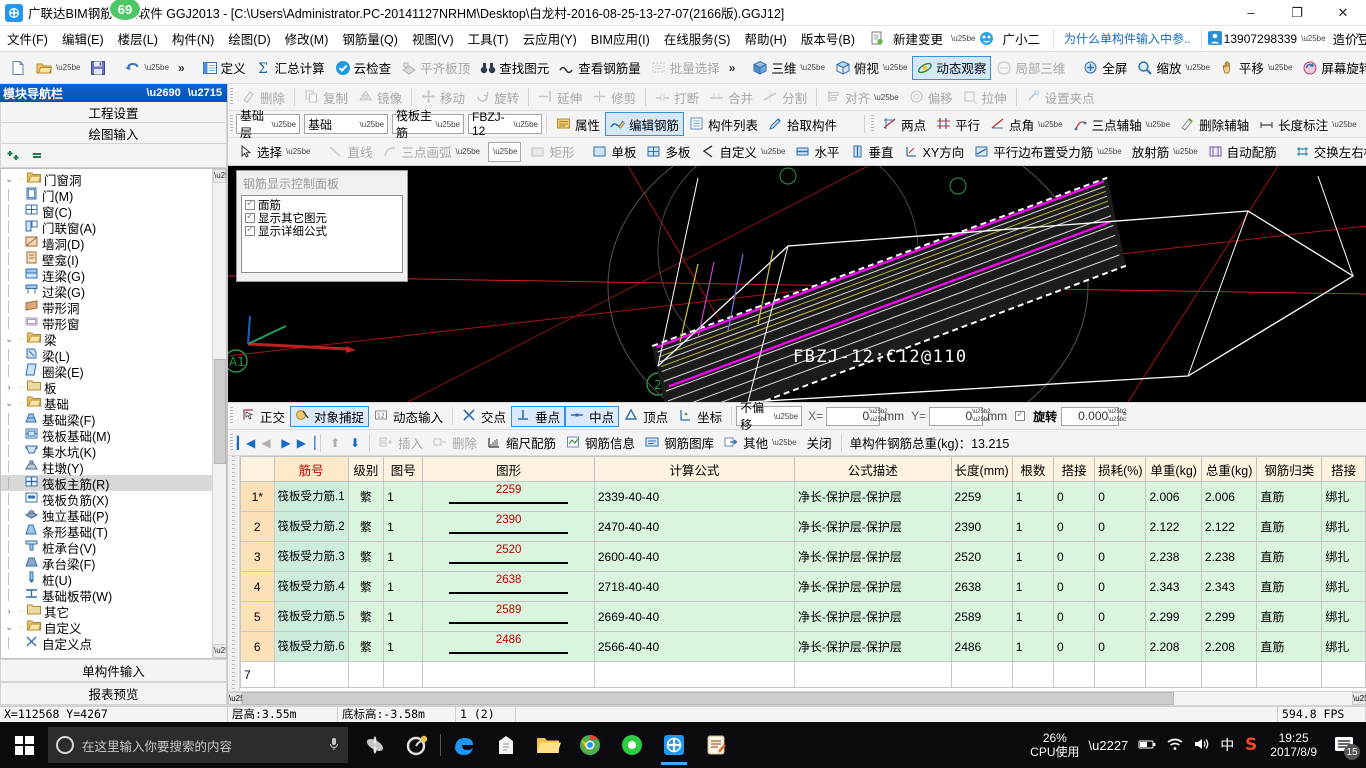  Describe the element at coordinates (819, 443) in the screenshot. I see `close-table-button: 关闭` at that location.